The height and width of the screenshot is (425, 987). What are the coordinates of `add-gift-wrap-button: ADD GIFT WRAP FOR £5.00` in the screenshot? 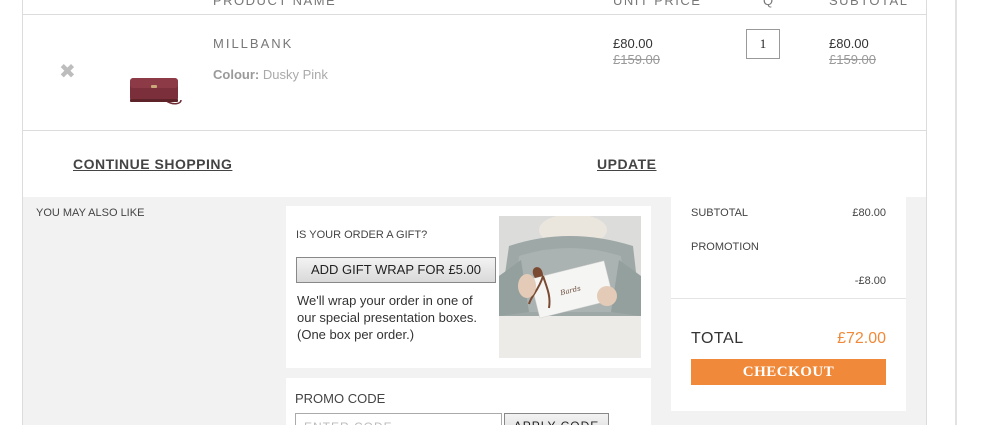 It's located at (396, 270).